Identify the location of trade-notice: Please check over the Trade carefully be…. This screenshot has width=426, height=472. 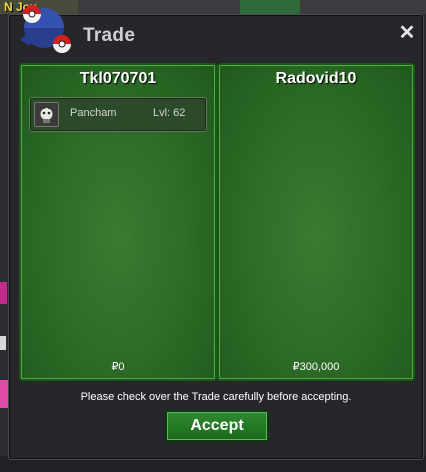
(216, 397).